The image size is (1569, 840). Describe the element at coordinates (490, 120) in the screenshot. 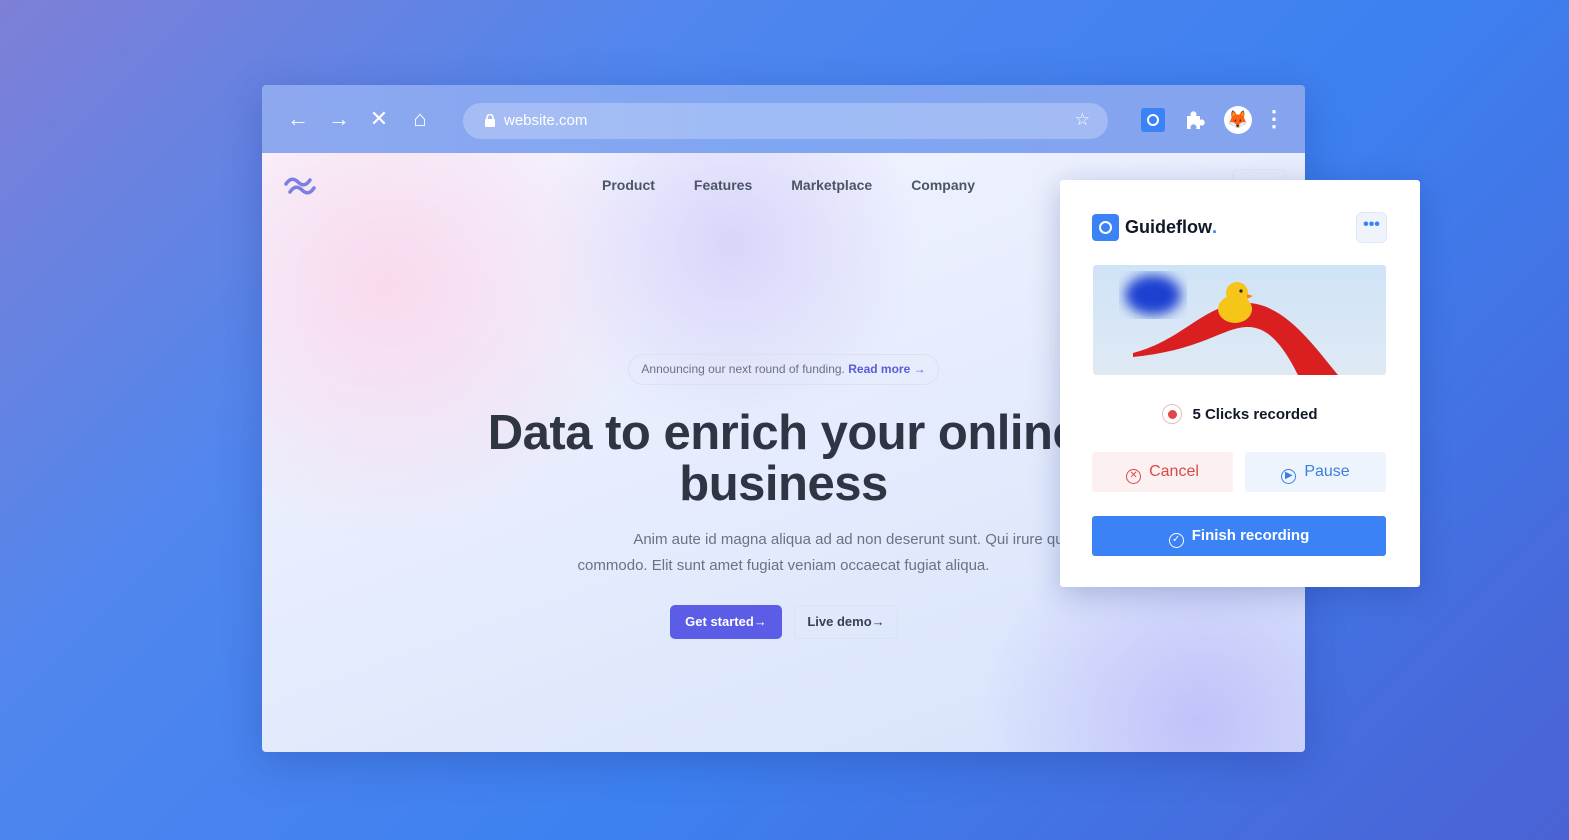

I see `lock-icon` at that location.